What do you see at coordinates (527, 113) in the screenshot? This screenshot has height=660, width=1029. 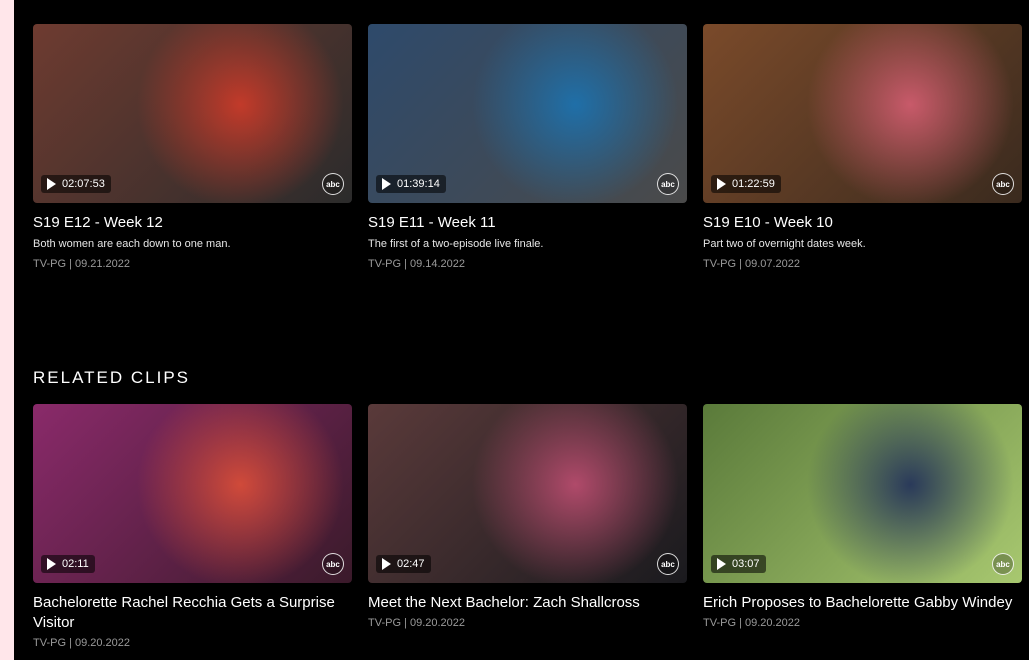 I see `episode-thumbnail: 01:39:14 abc` at bounding box center [527, 113].